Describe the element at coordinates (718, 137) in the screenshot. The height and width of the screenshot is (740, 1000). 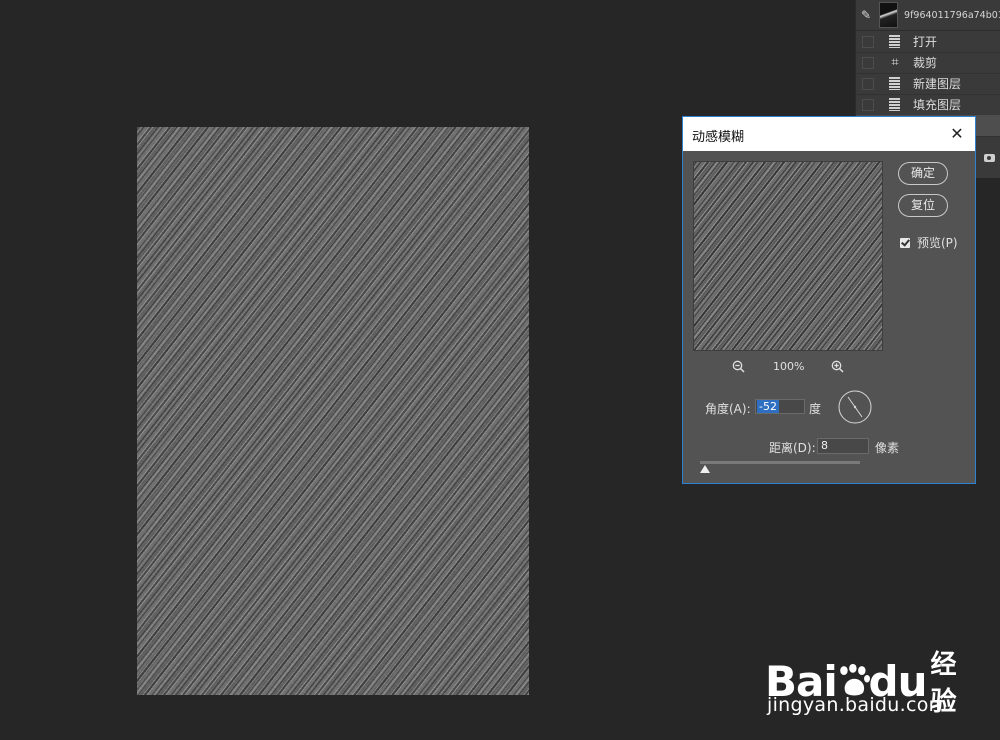
I see `dialog-title: 动感模糊` at that location.